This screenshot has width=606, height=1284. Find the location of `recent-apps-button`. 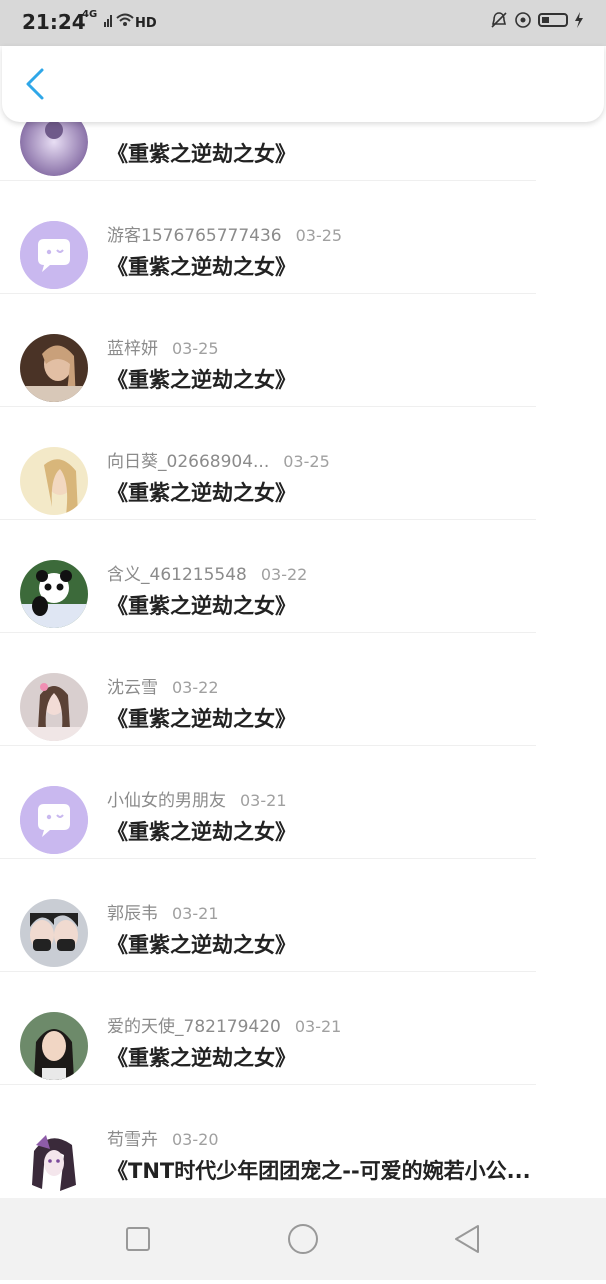

recent-apps-button is located at coordinates (138, 1239).